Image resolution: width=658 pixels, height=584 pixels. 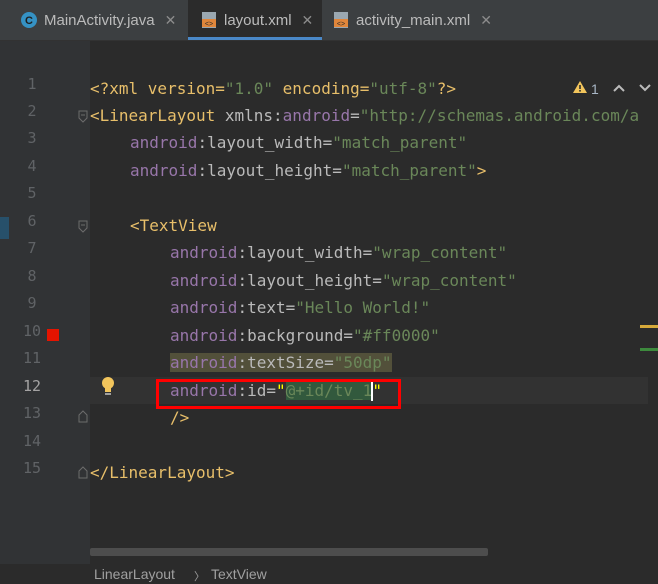 What do you see at coordinates (32, 331) in the screenshot?
I see `line-number: 10` at bounding box center [32, 331].